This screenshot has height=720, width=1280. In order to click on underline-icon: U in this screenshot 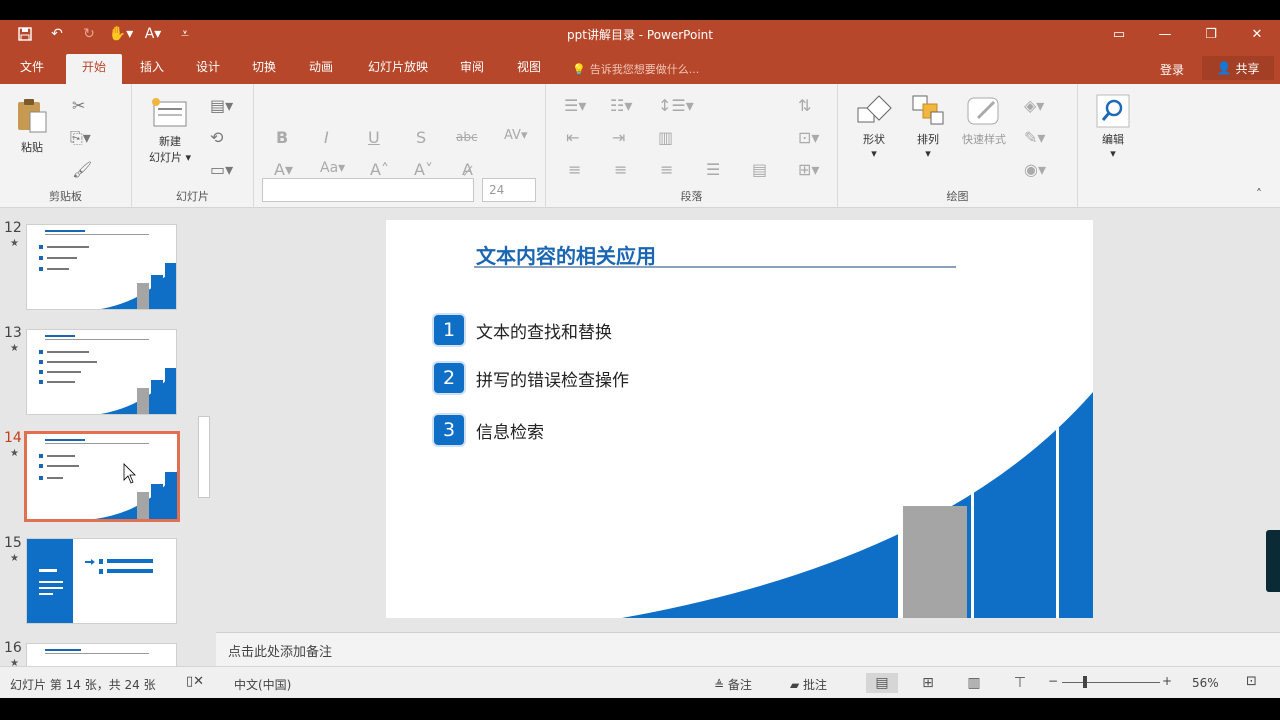, I will do `click(374, 137)`.